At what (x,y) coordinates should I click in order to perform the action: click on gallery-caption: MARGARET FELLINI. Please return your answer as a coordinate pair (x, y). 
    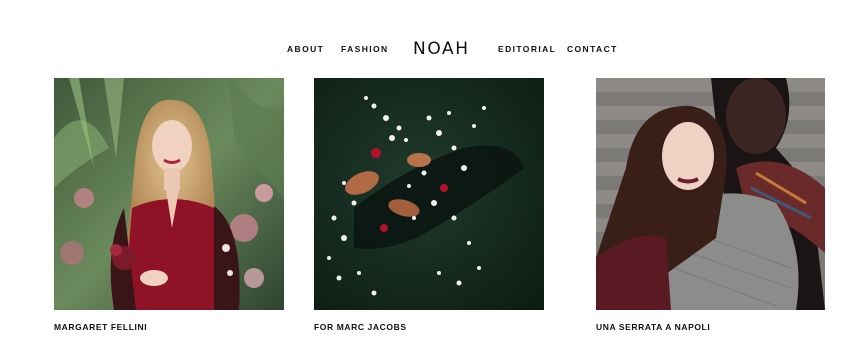
    Looking at the image, I should click on (169, 327).